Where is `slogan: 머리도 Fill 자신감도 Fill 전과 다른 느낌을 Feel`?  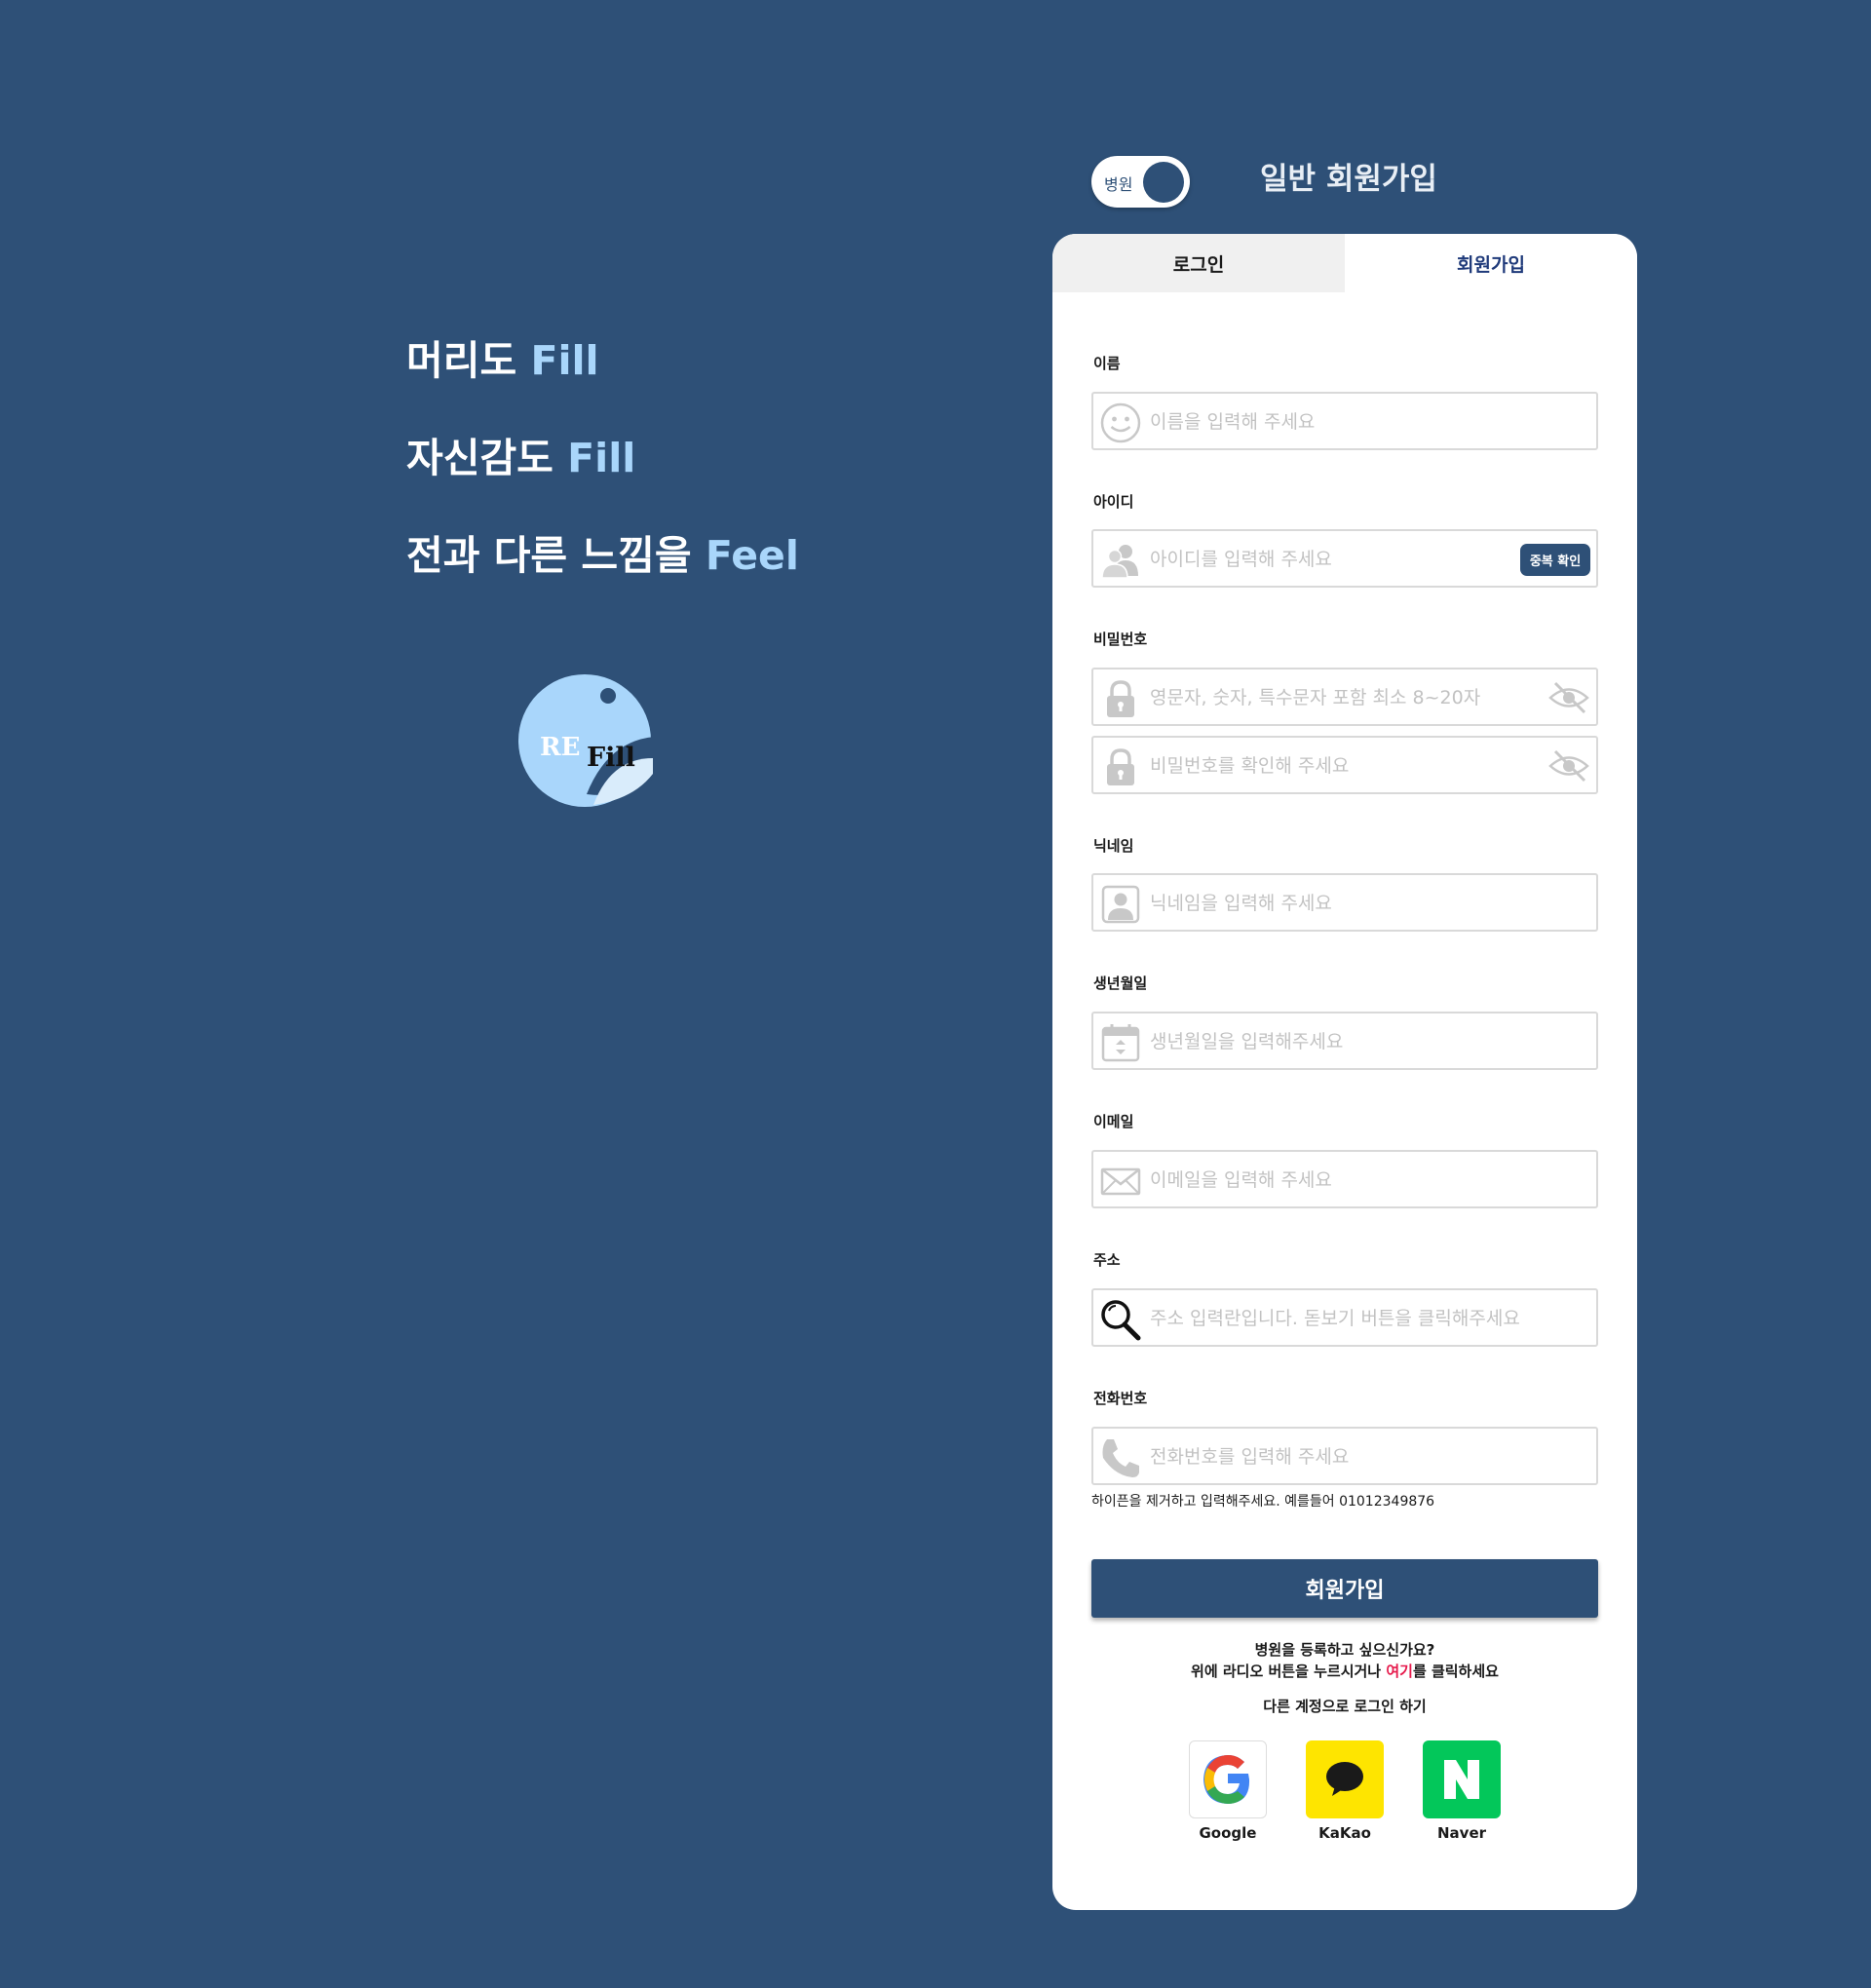 slogan: 머리도 Fill 자신감도 Fill 전과 다른 느낌을 Feel is located at coordinates (602, 481).